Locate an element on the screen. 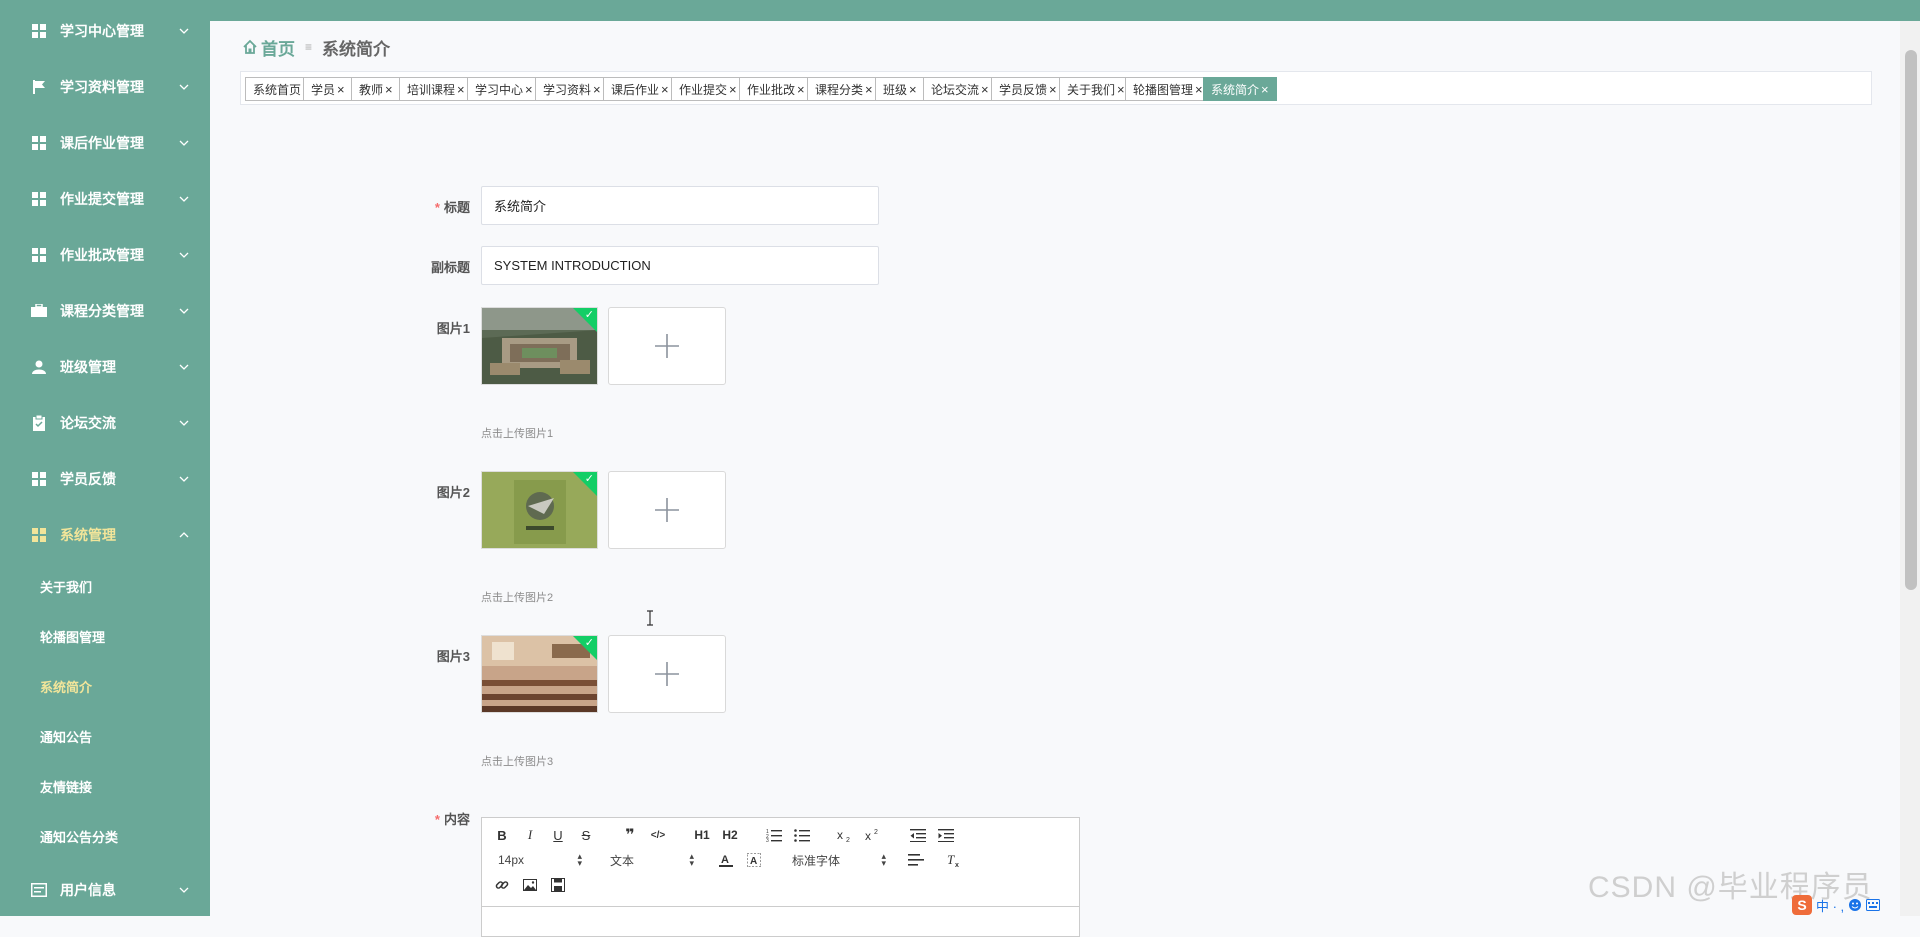  submenu-item-carousel: 轮播图管理 is located at coordinates (105, 636).